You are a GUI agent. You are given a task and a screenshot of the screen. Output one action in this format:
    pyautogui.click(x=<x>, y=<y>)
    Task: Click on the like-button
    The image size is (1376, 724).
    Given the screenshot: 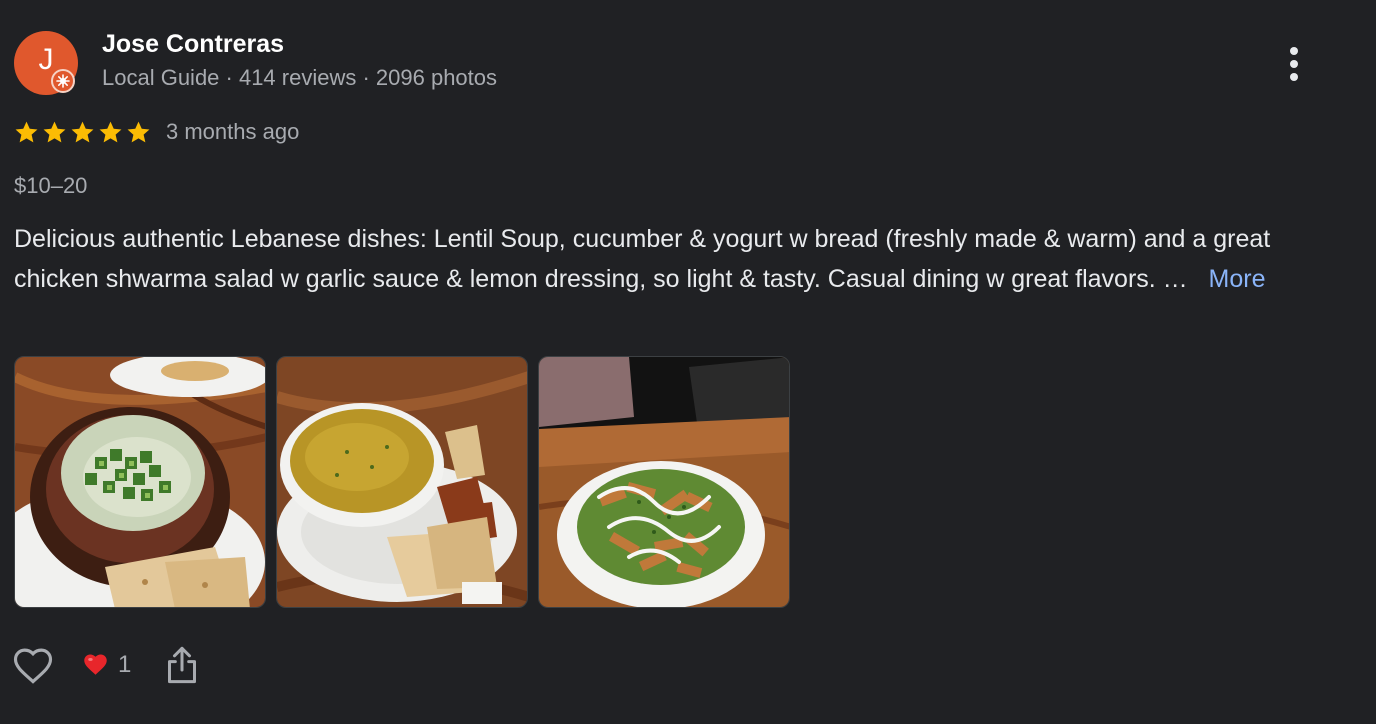 What is the action you would take?
    pyautogui.click(x=33, y=667)
    